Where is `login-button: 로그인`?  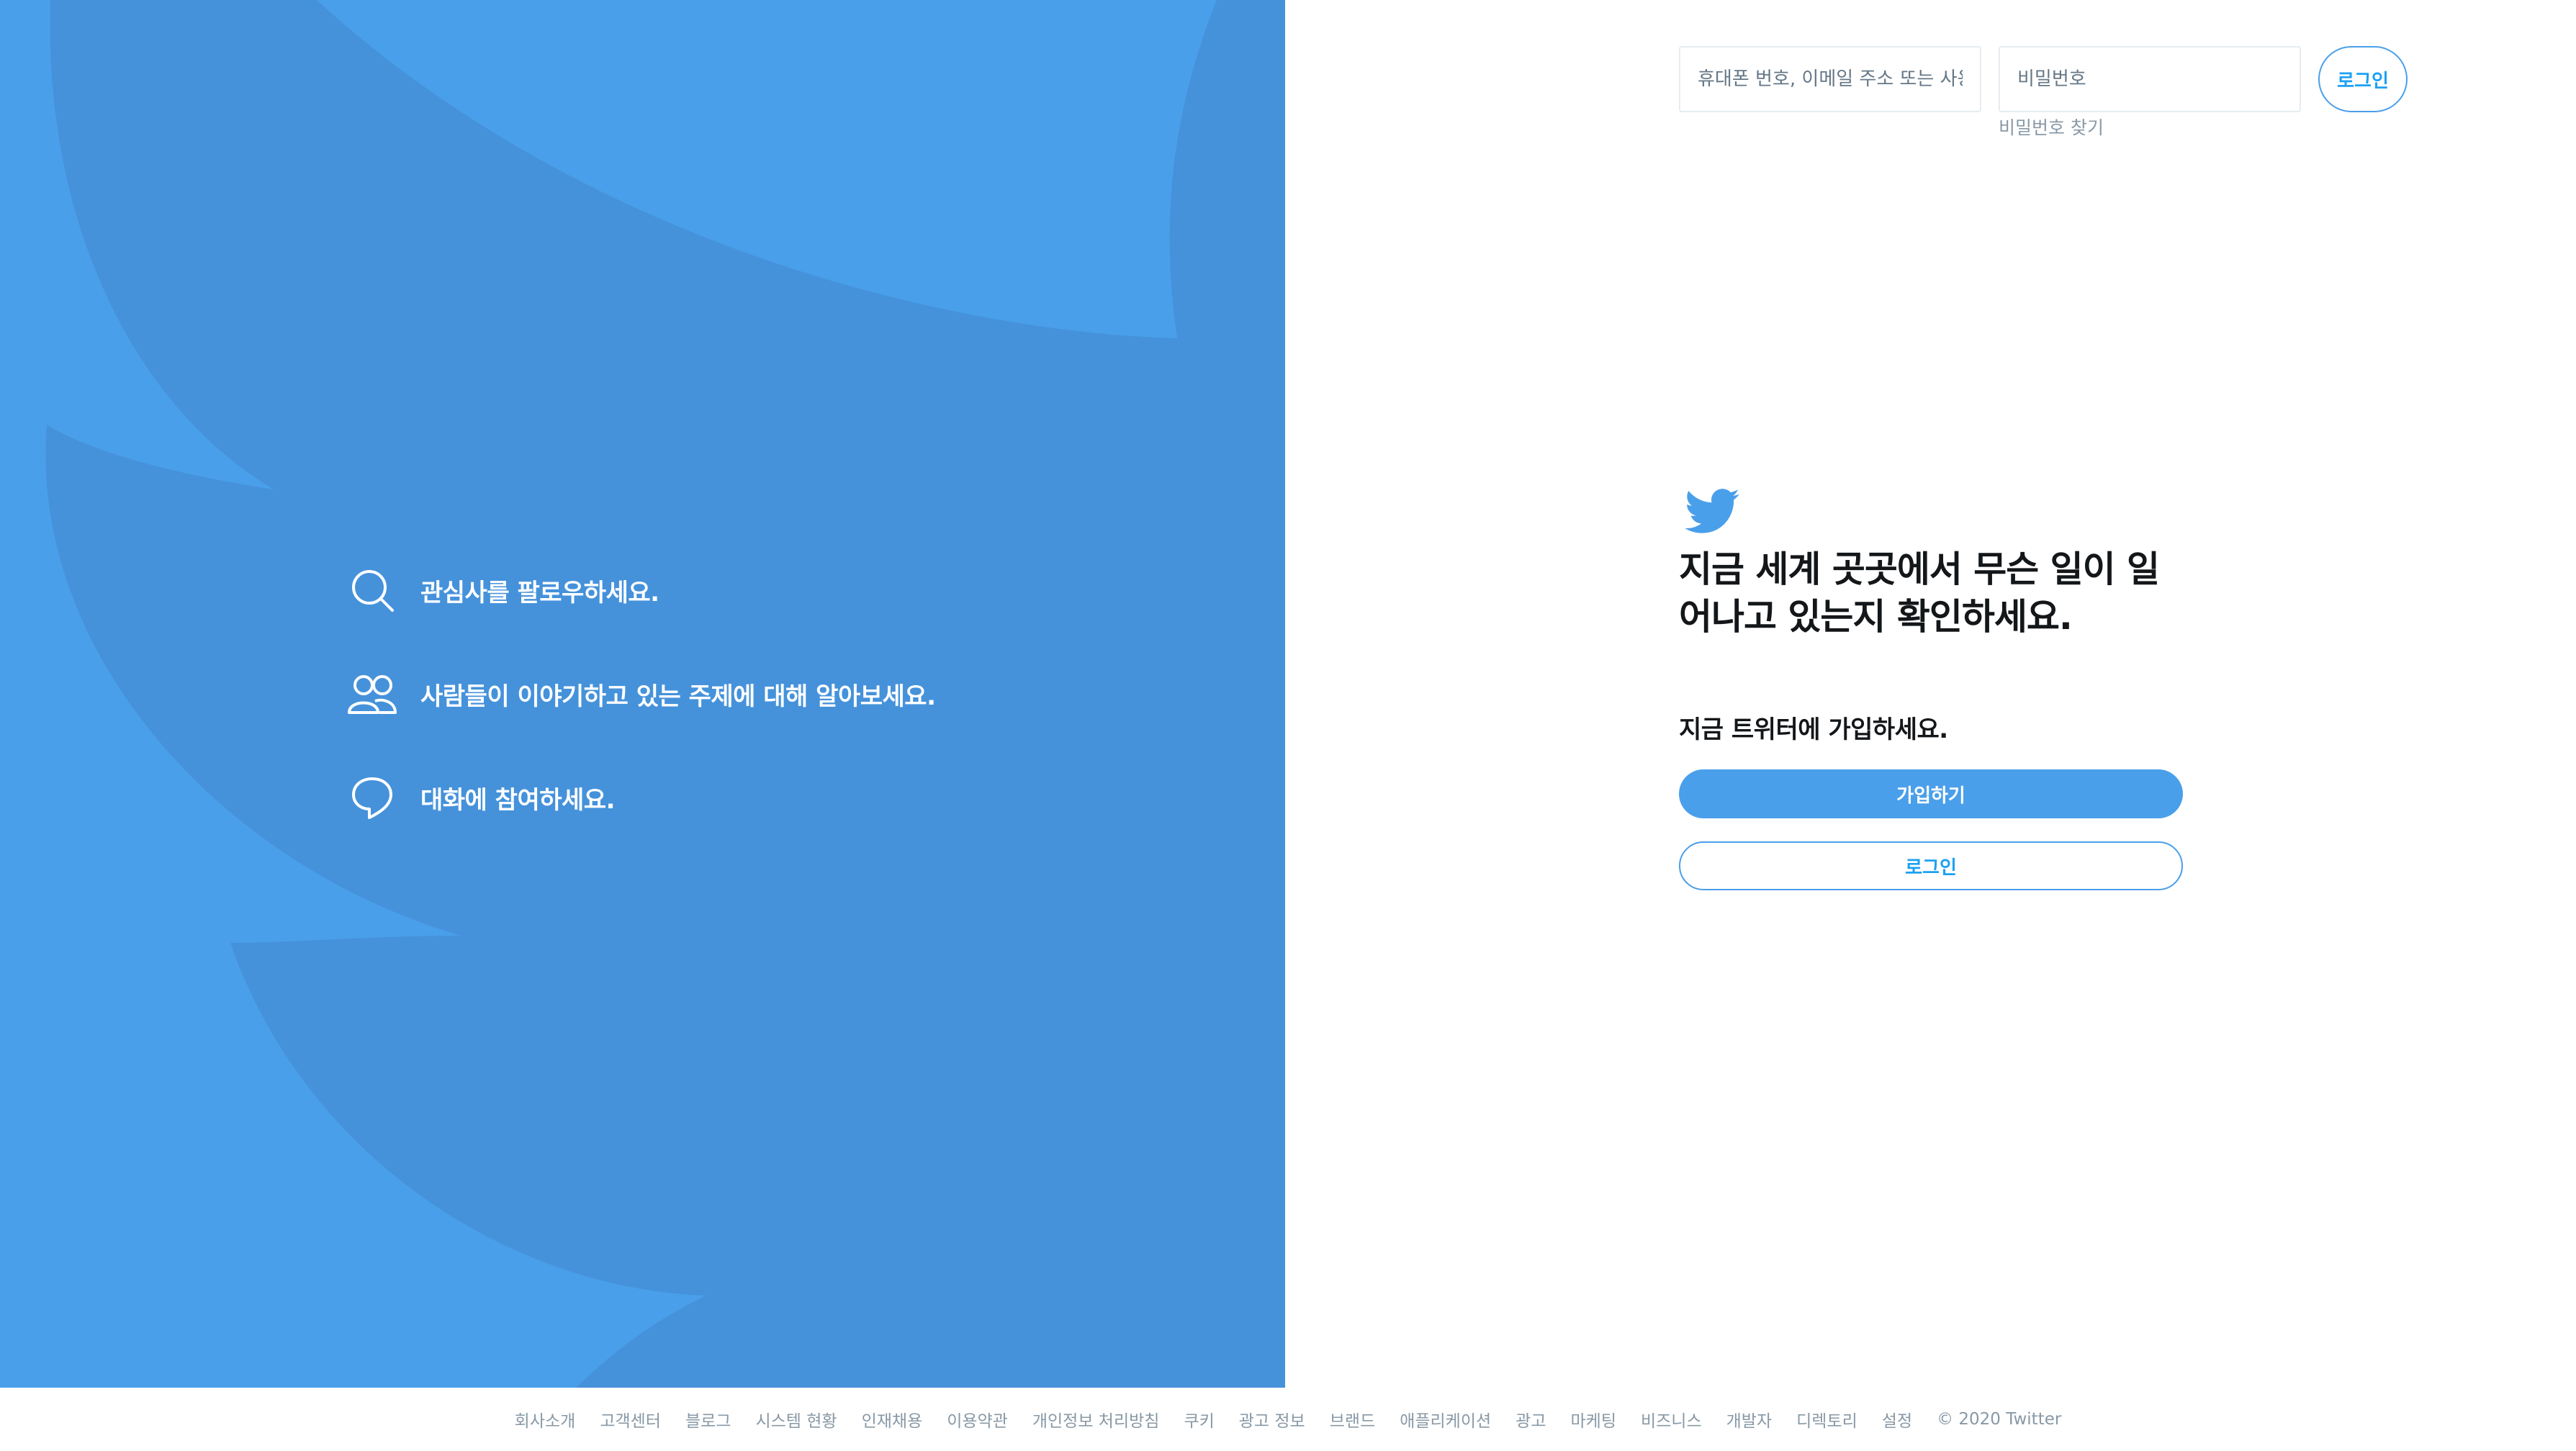
login-button: 로그인 is located at coordinates (1931, 865).